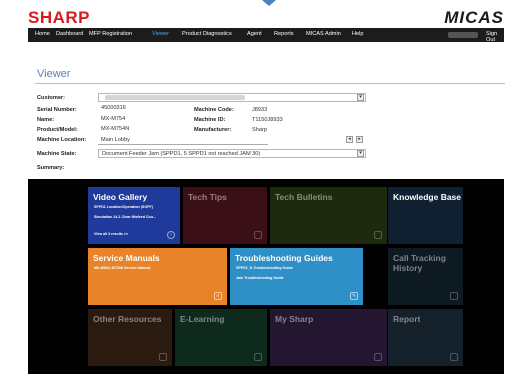 This screenshot has width=532, height=390. What do you see at coordinates (260, 278) in the screenshot?
I see `trouble-link-2: Jam Troubleshooting Guide` at bounding box center [260, 278].